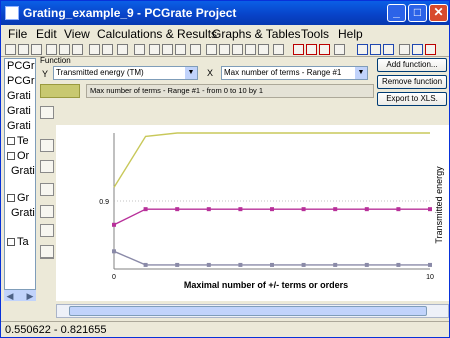 Image resolution: width=450 pixels, height=338 pixels. Describe the element at coordinates (47, 189) in the screenshot. I see `legend-icon` at that location.